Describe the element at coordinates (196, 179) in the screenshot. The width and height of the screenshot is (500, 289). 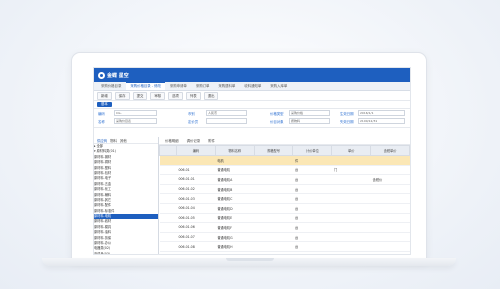
I see `table-cell: 006.01.01` at that location.